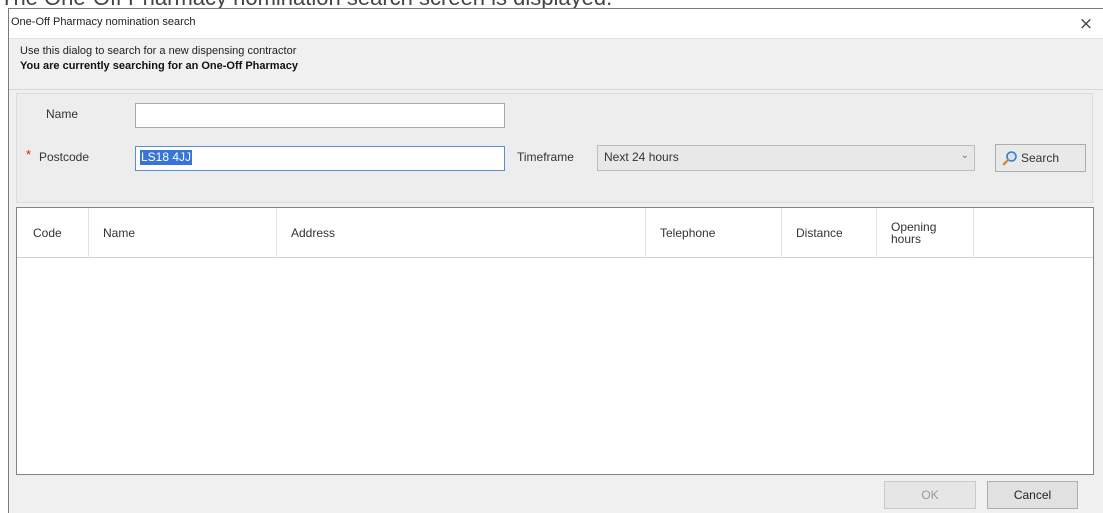  I want to click on title-bar: One-Off Pharmacy nomination search ×, so click(556, 24).